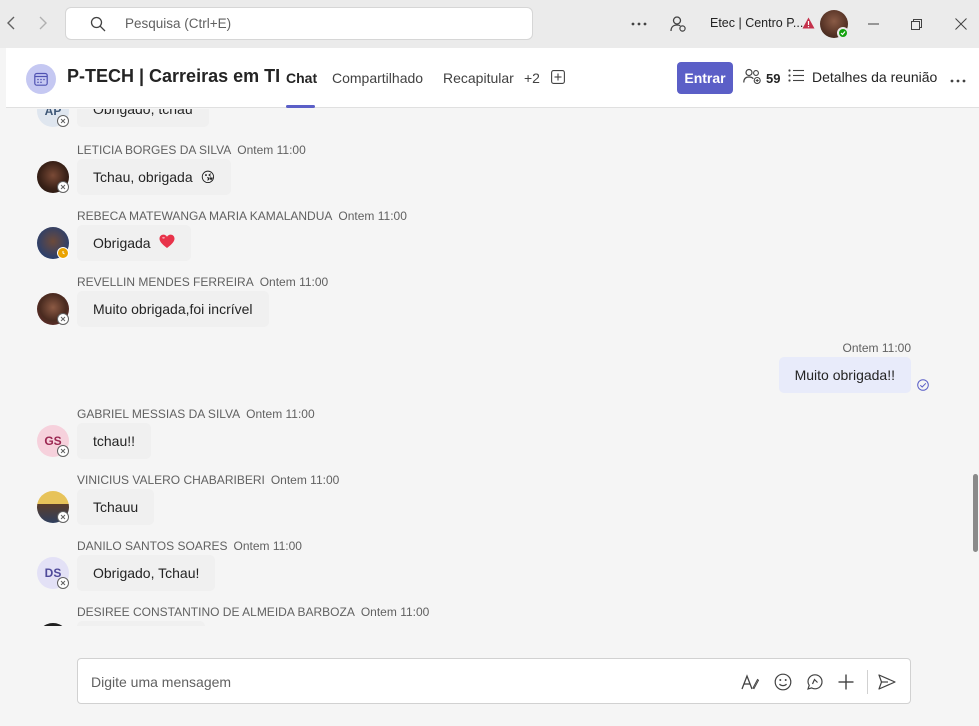 Image resolution: width=979 pixels, height=726 pixels. What do you see at coordinates (143, 177) in the screenshot?
I see `message-text: Tchau, obrigada` at bounding box center [143, 177].